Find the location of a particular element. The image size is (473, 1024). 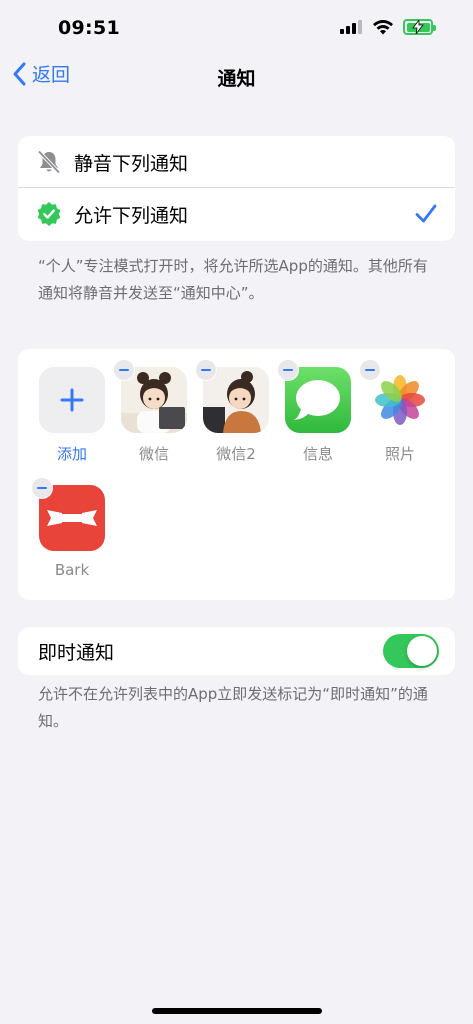

time-sensitive-row: 即时通知 is located at coordinates (236, 651).